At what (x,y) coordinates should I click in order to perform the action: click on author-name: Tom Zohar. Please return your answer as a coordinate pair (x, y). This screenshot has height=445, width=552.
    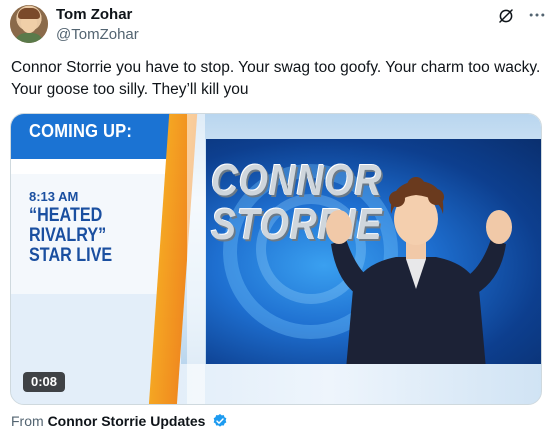
    Looking at the image, I should click on (94, 15).